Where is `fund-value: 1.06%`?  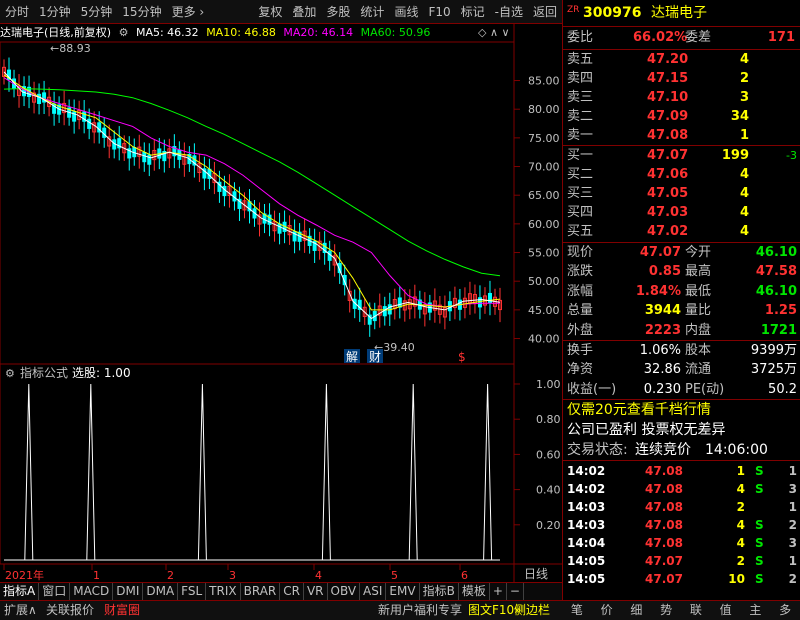
fund-value: 1.06% is located at coordinates (660, 350).